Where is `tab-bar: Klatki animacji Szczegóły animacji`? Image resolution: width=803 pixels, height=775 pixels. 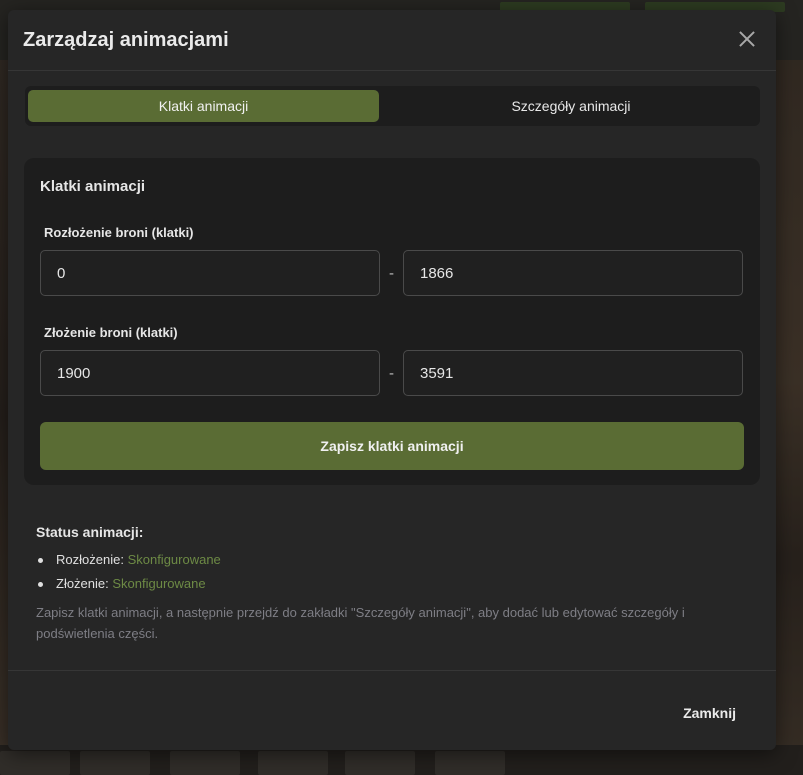 tab-bar: Klatki animacji Szczegóły animacji is located at coordinates (392, 106).